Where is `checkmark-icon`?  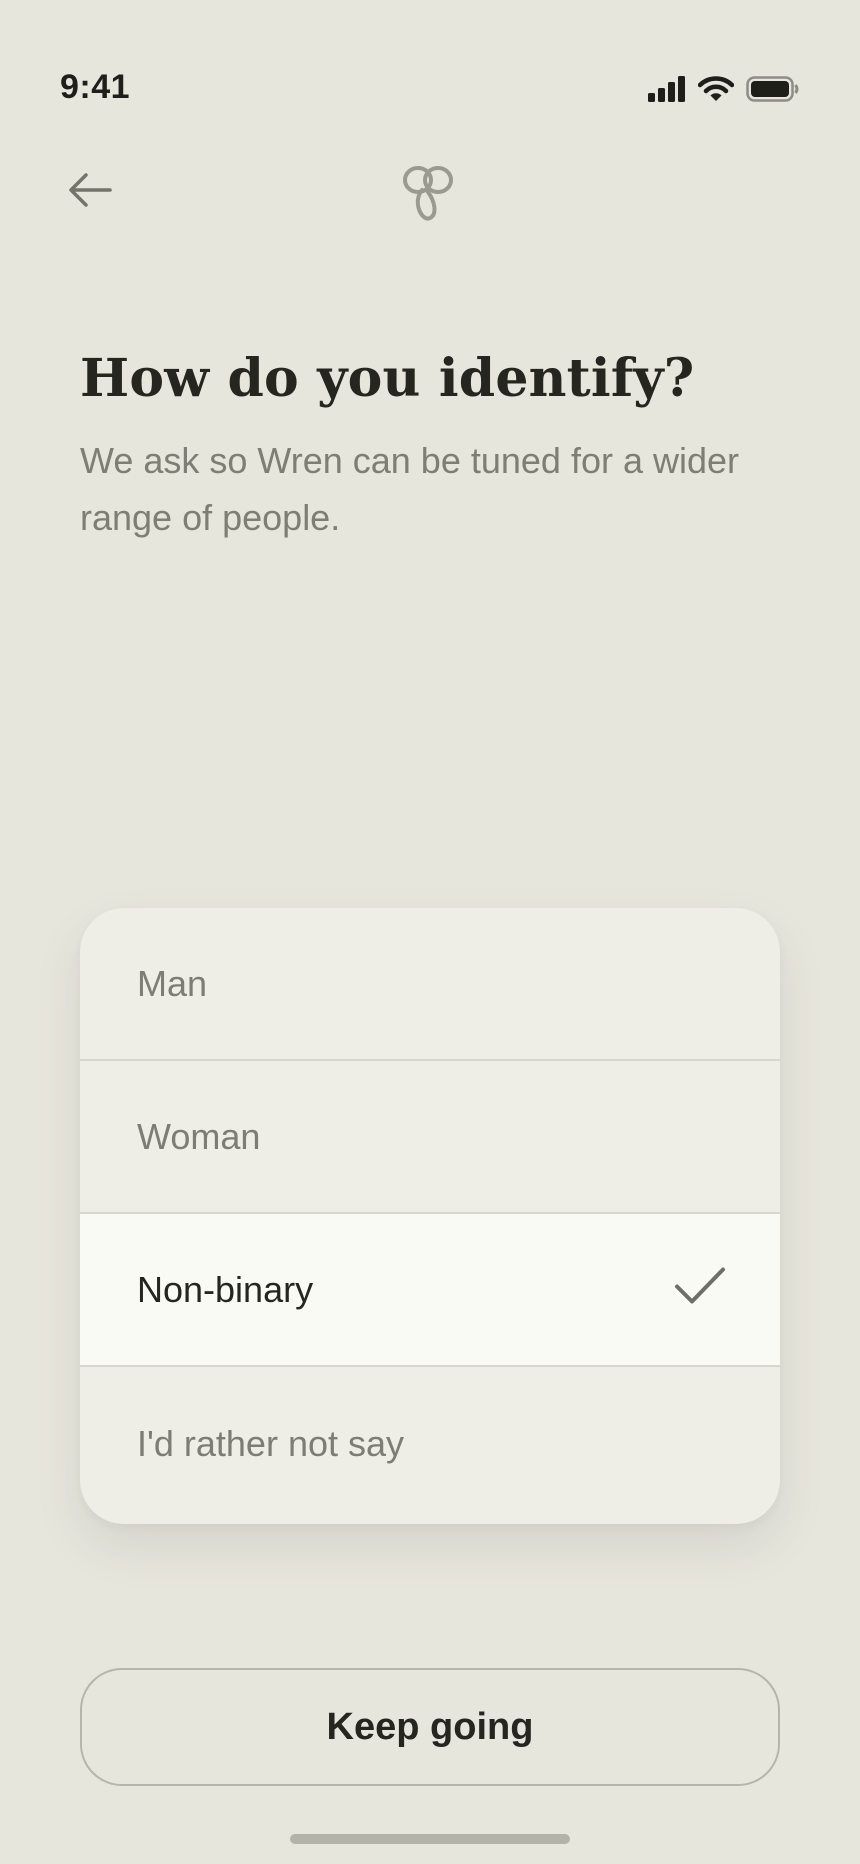
checkmark-icon is located at coordinates (700, 1289).